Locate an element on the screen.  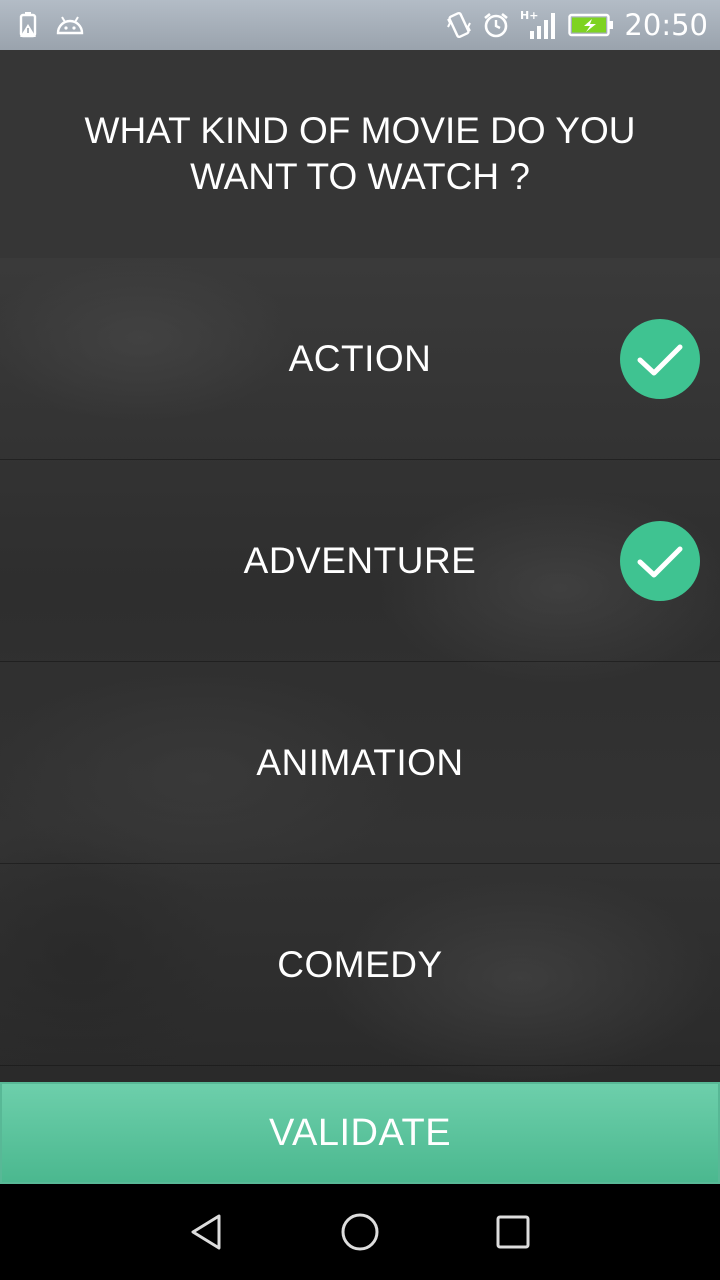
navigation-bar is located at coordinates (360, 1232).